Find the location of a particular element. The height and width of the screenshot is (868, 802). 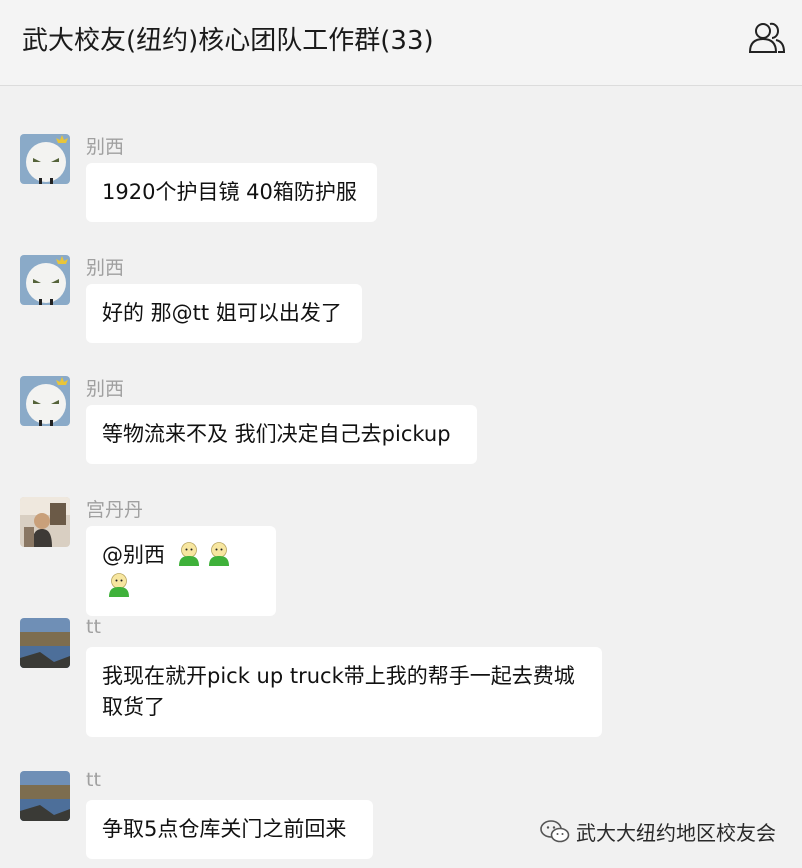

message-bubble: 我现在就开pick up truck带上我的帮手一起去费城取货了 is located at coordinates (344, 692).